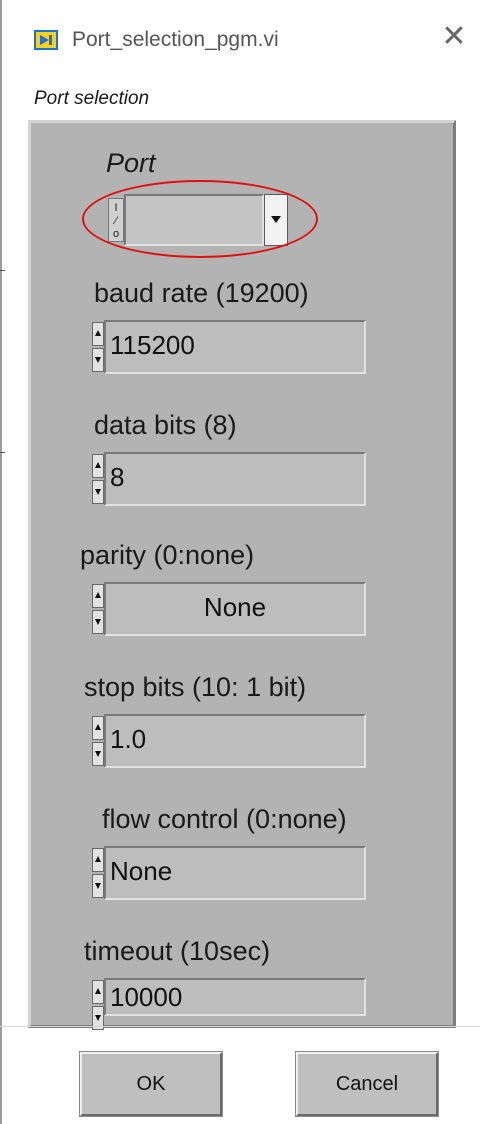 This screenshot has width=480, height=1124. Describe the element at coordinates (151, 1084) in the screenshot. I see `ok-button: OK` at that location.